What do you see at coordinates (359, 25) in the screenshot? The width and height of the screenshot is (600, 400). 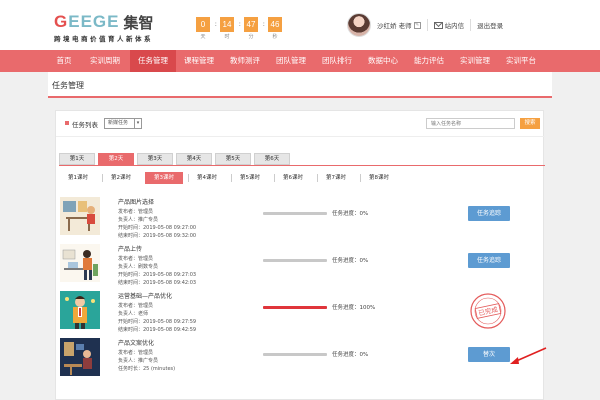 I see `avatar` at bounding box center [359, 25].